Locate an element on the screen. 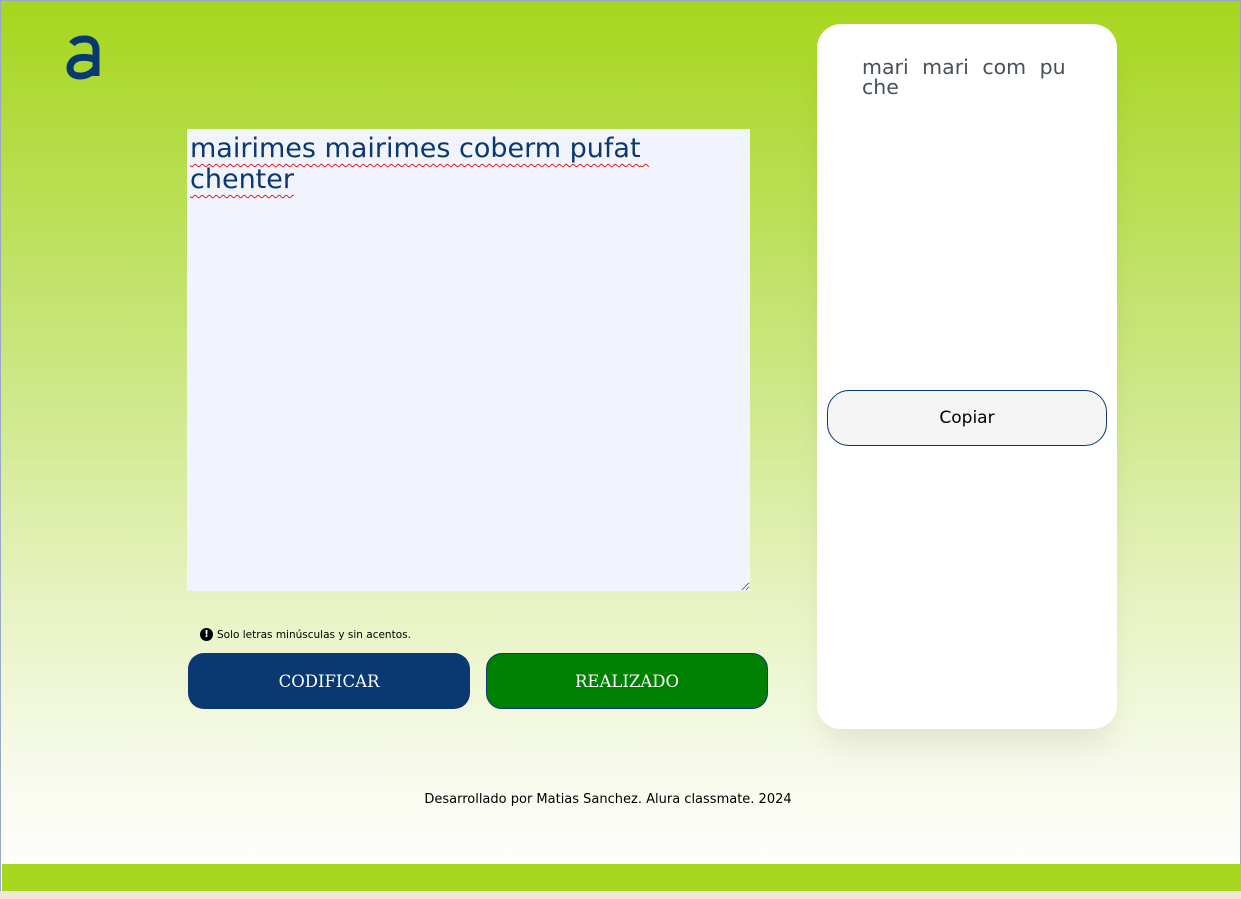  done-button: REALIZADO is located at coordinates (627, 681).